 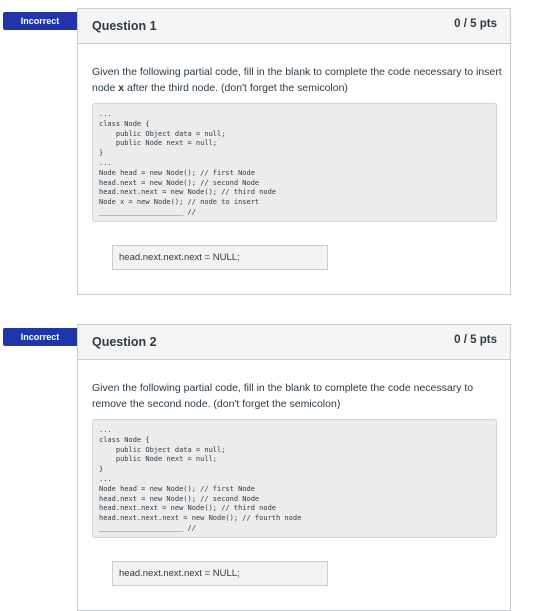 I want to click on question-title: Question 2, so click(x=124, y=342).